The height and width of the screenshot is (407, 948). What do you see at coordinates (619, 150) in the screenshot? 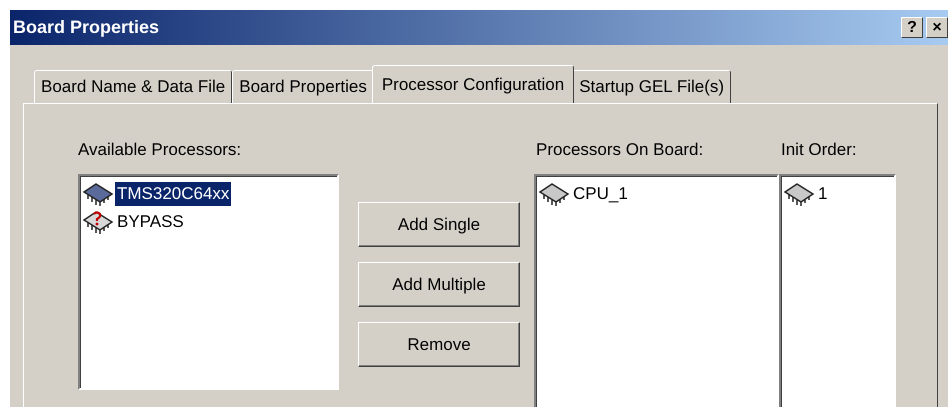
I see `list-label: Processors On Board:` at bounding box center [619, 150].